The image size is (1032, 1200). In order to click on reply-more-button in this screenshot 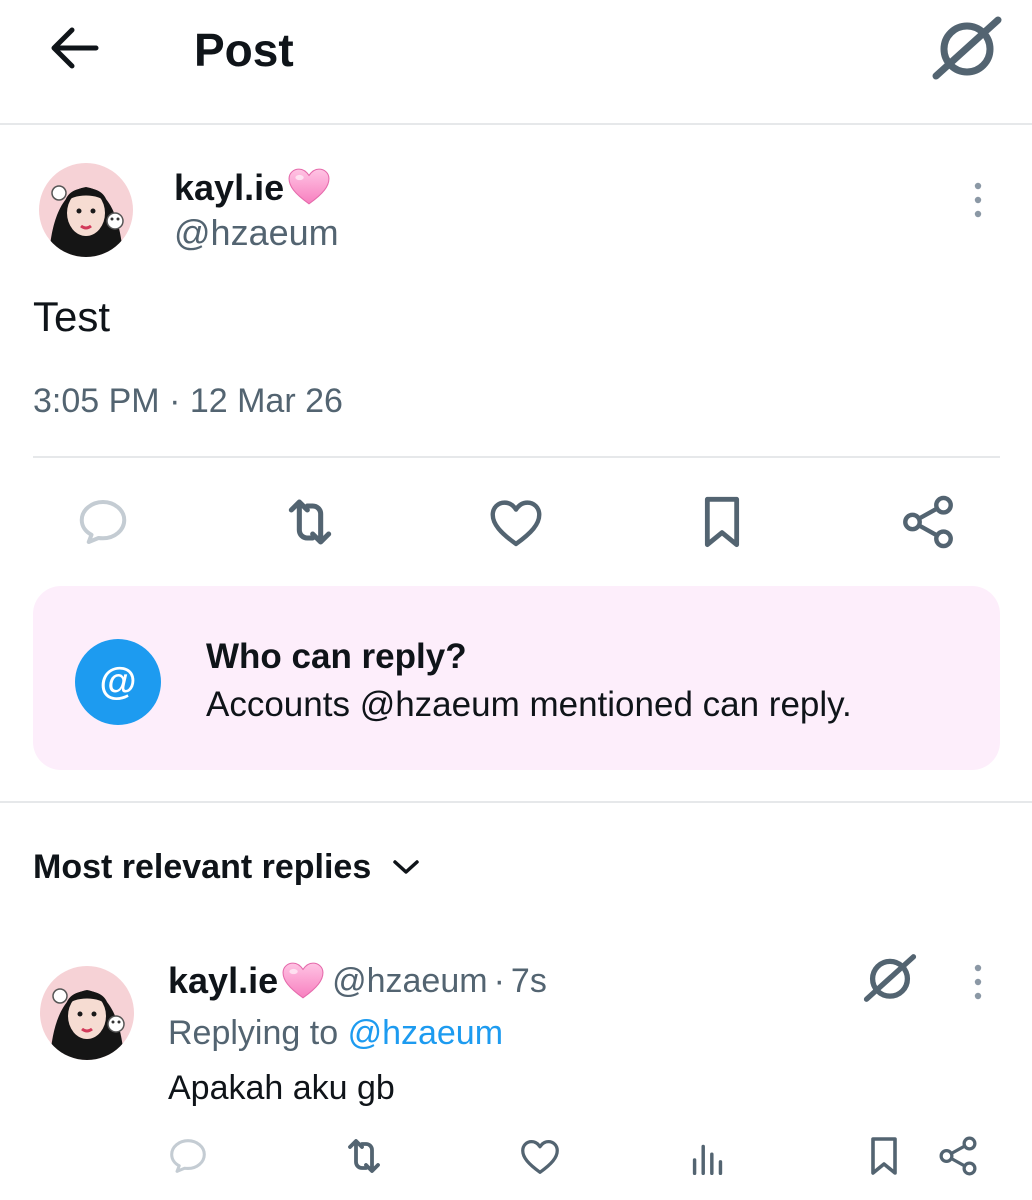, I will do `click(978, 982)`.